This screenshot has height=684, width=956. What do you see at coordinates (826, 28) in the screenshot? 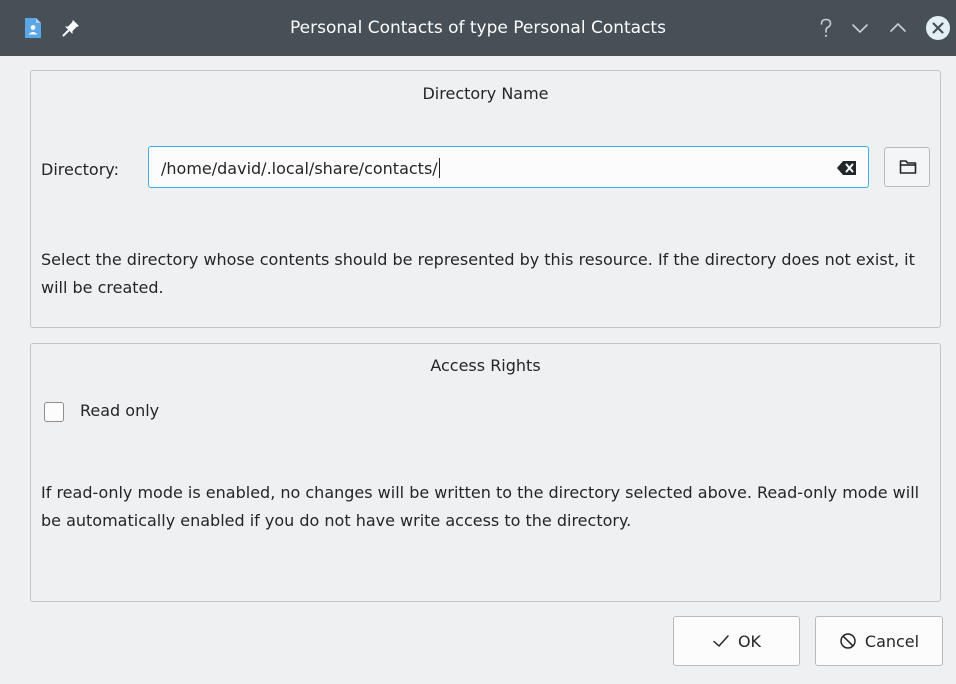
I see `help-icon` at bounding box center [826, 28].